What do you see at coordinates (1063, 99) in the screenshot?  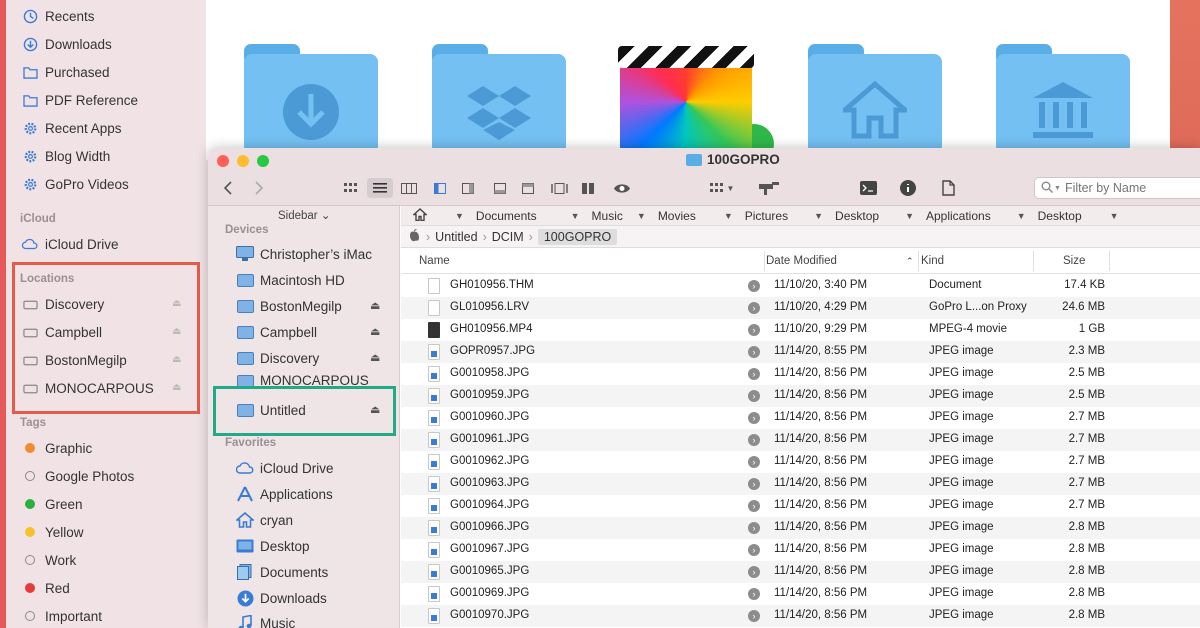 I see `library-folder-icon` at bounding box center [1063, 99].